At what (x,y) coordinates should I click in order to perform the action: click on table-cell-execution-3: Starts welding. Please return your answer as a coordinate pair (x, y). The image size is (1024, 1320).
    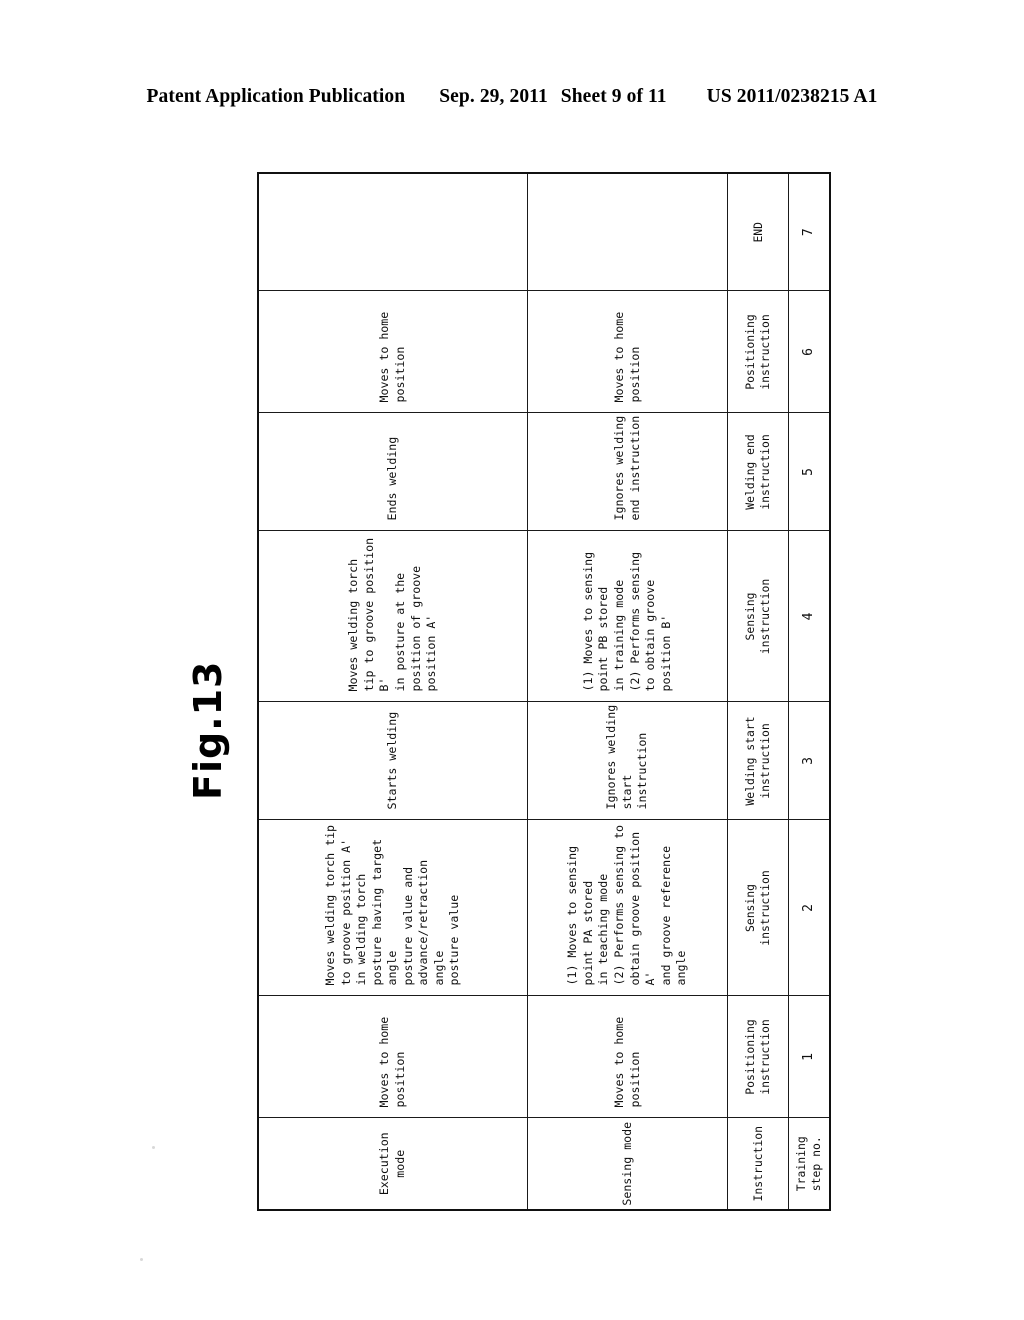
    Looking at the image, I should click on (393, 761).